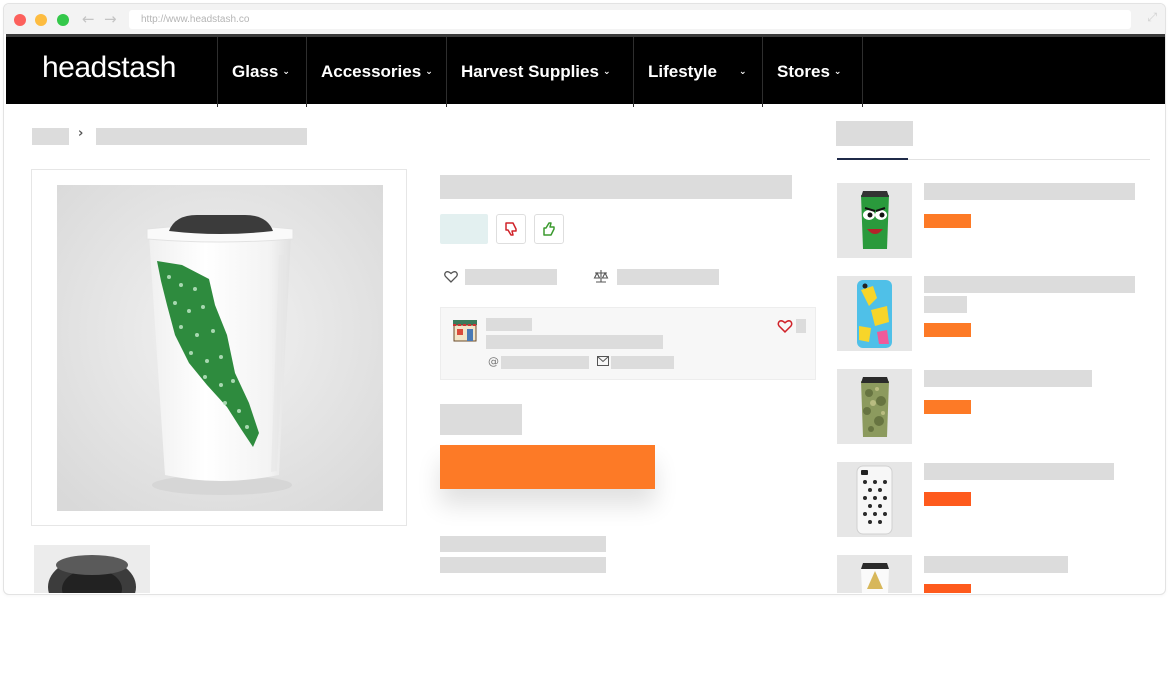 The image size is (1168, 680). What do you see at coordinates (523, 544) in the screenshot?
I see `shipping-info-placeholder` at bounding box center [523, 544].